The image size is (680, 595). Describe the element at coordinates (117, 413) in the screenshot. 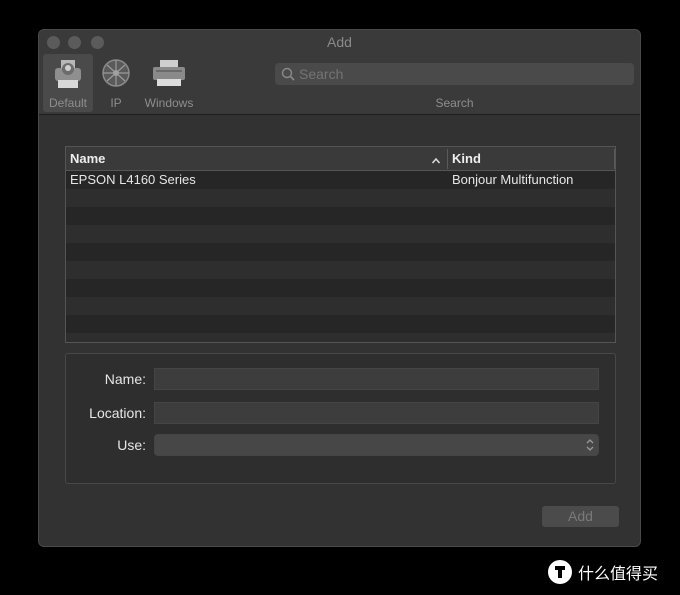

I see `location-label: Location:` at that location.